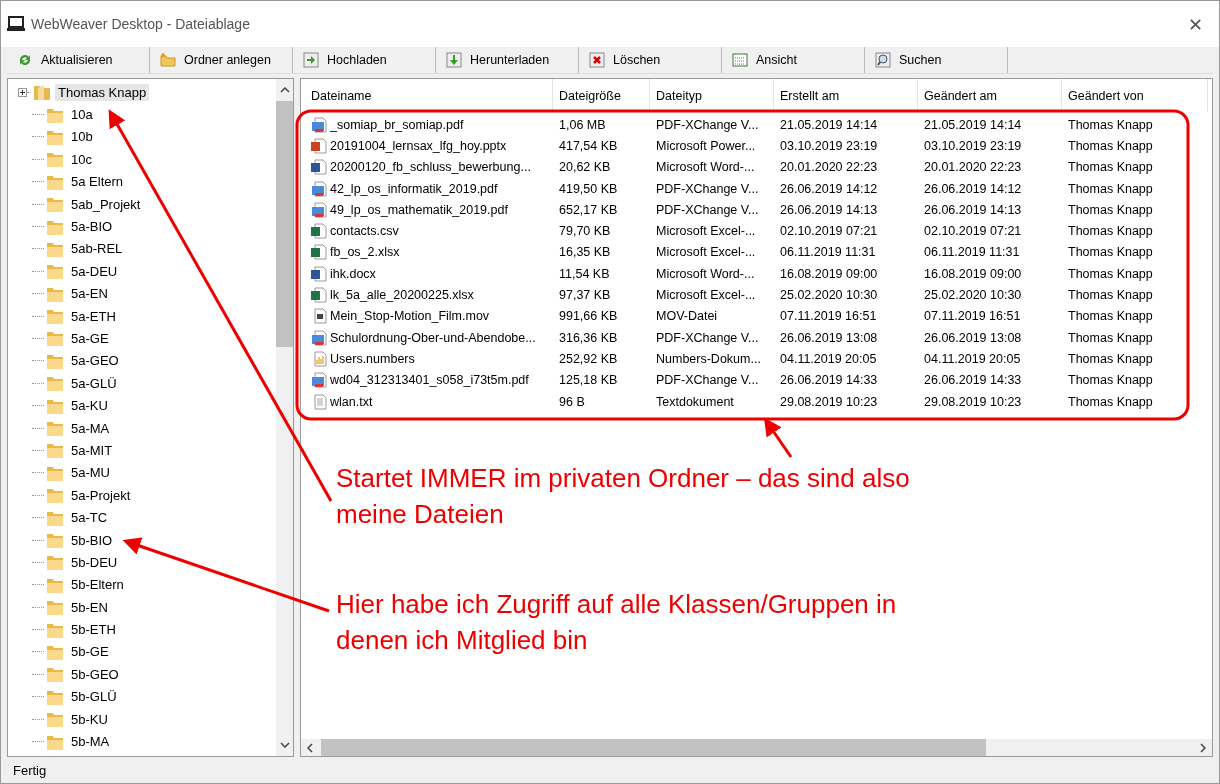 This screenshot has width=1220, height=784. What do you see at coordinates (16, 24) in the screenshot?
I see `monitor-icon` at bounding box center [16, 24].